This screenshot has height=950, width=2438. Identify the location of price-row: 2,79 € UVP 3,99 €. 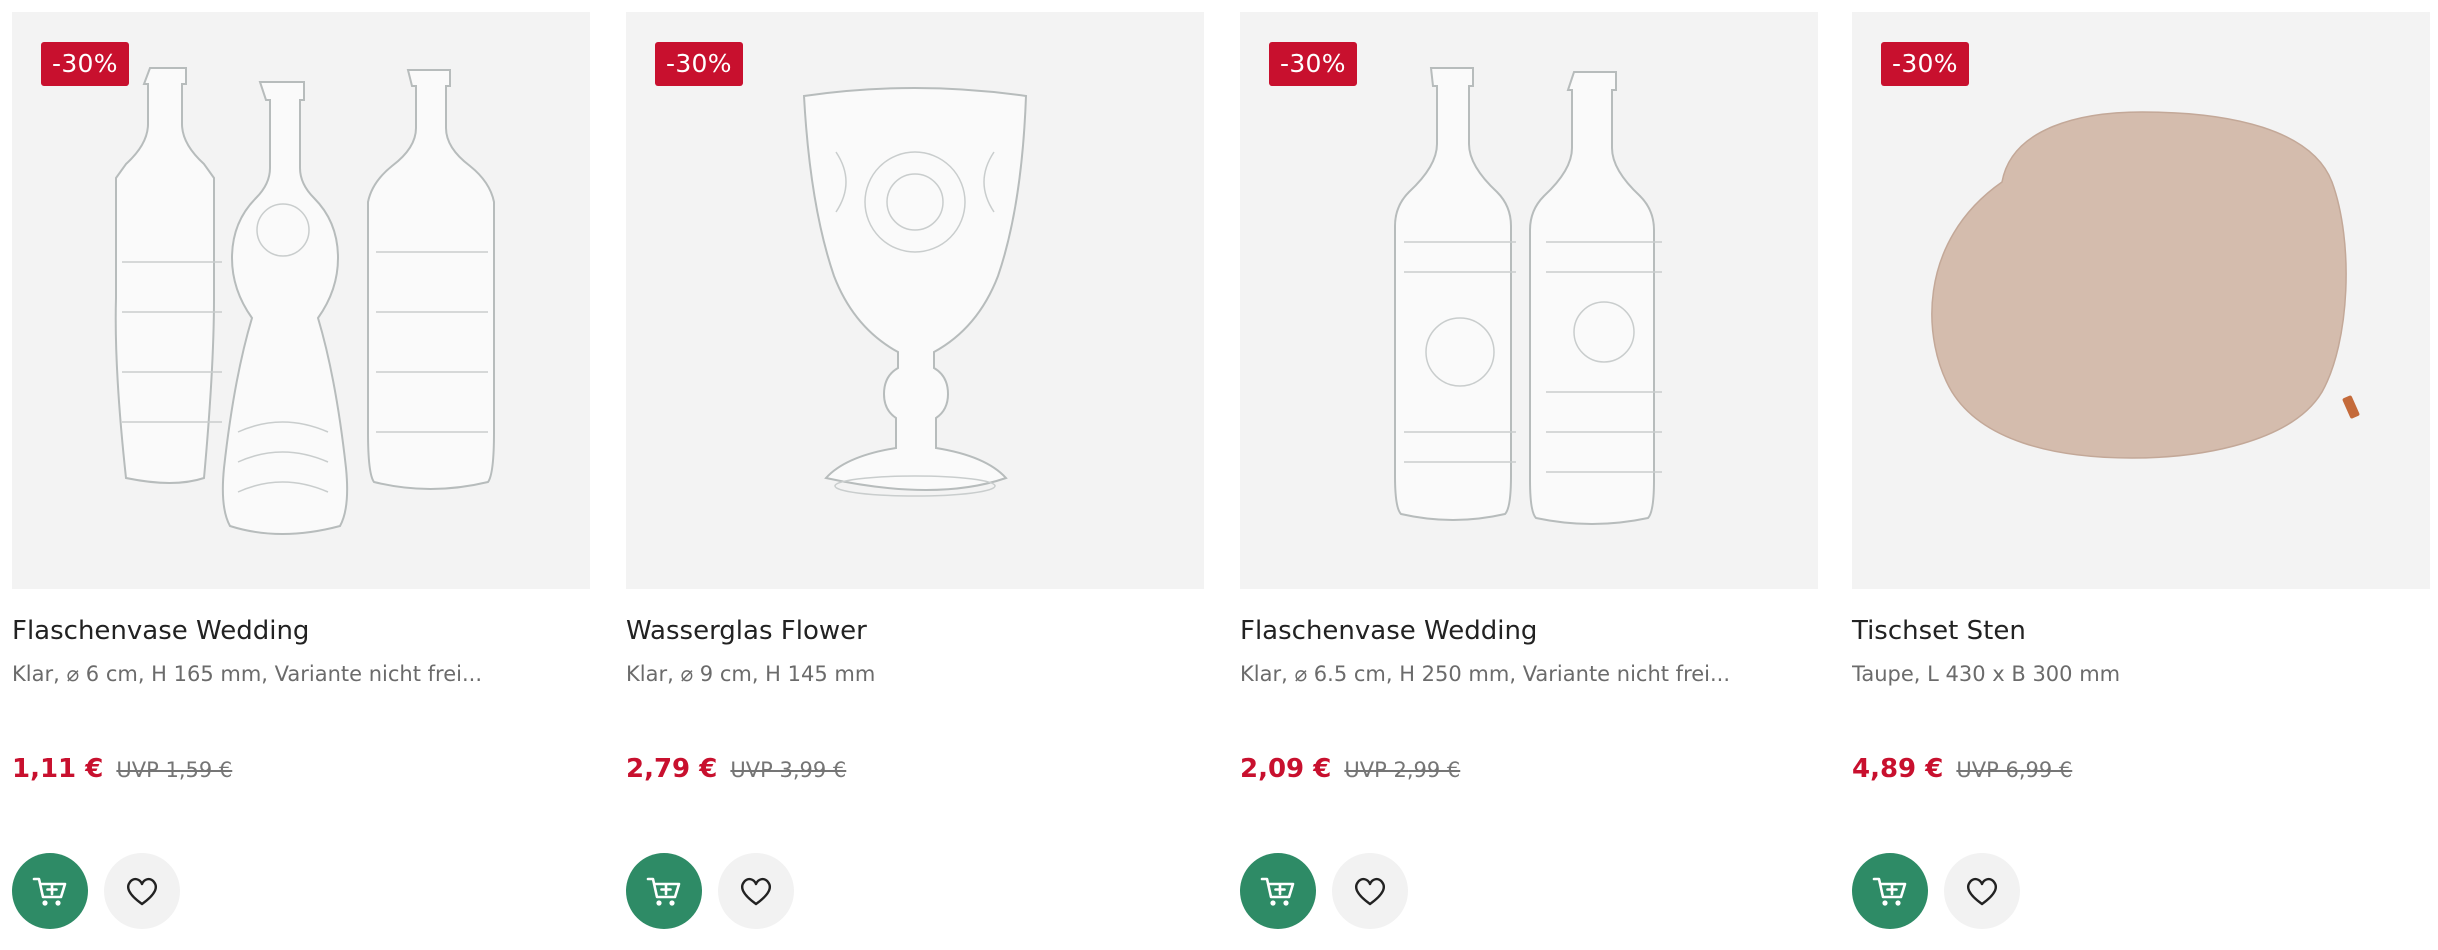
(736, 769).